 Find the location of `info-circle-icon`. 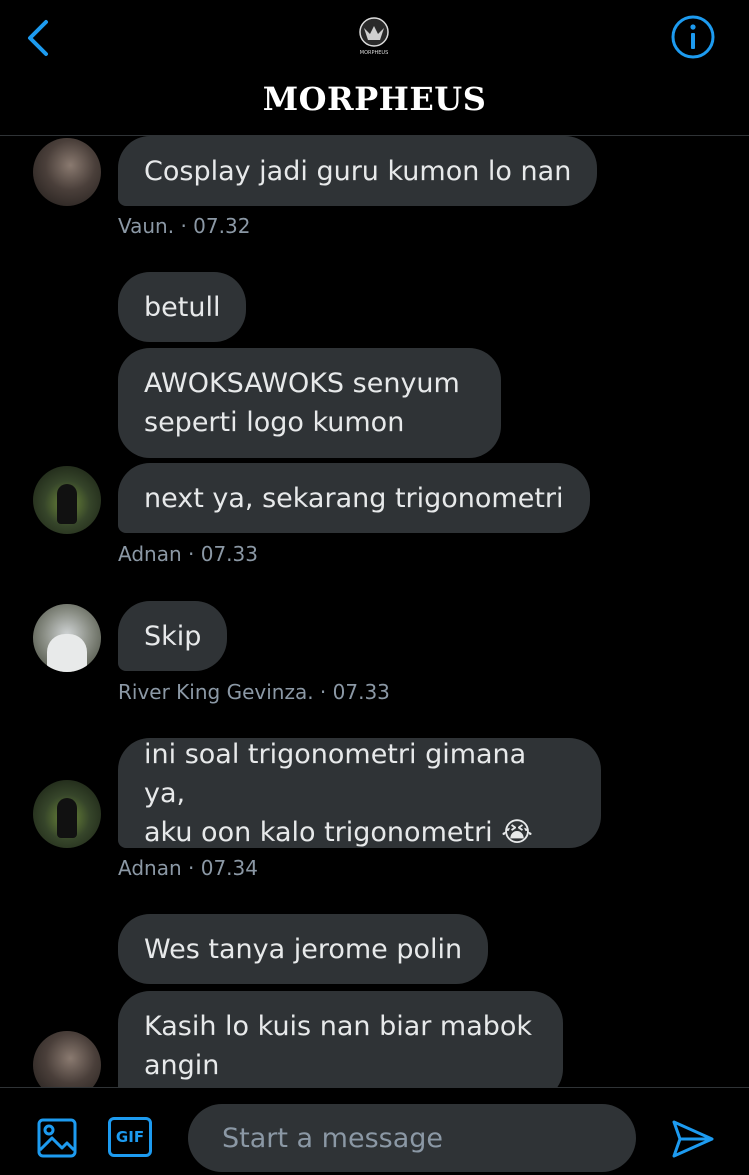

info-circle-icon is located at coordinates (693, 37).